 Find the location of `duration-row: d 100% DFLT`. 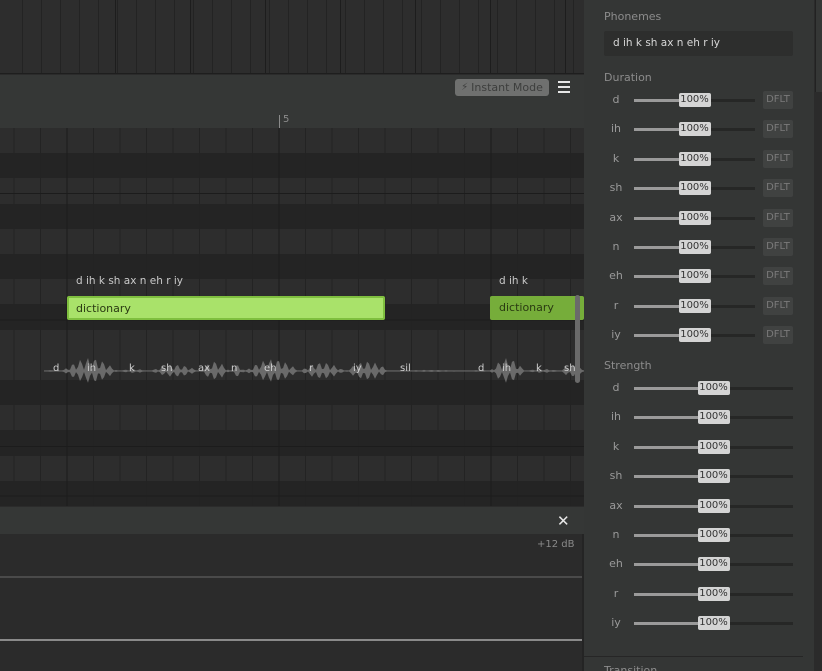

duration-row: d 100% DFLT is located at coordinates (699, 100).